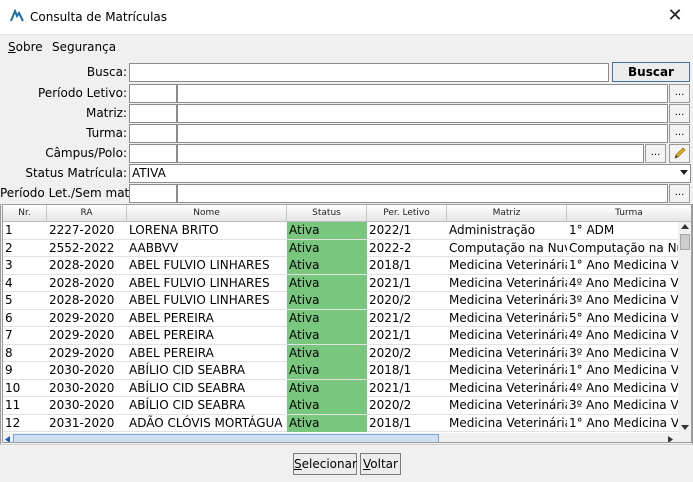  What do you see at coordinates (327, 213) in the screenshot?
I see `column-header-status: Status` at bounding box center [327, 213].